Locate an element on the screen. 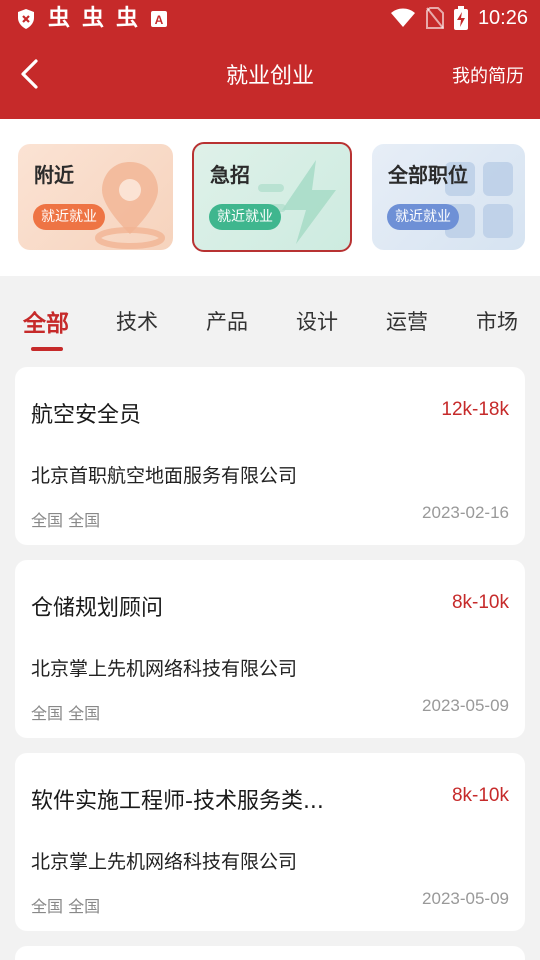 Image resolution: width=540 pixels, height=960 pixels. card-urgent: 急招 就近就业 is located at coordinates (272, 197).